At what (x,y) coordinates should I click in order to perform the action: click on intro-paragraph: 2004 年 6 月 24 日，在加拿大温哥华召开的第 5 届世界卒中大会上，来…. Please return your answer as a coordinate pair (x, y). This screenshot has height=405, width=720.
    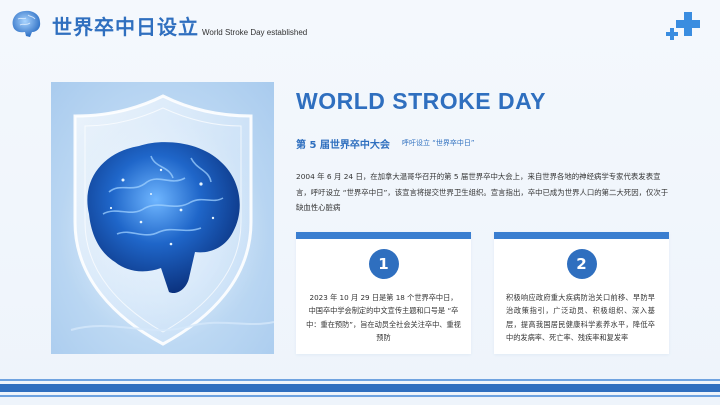
    Looking at the image, I should click on (482, 192).